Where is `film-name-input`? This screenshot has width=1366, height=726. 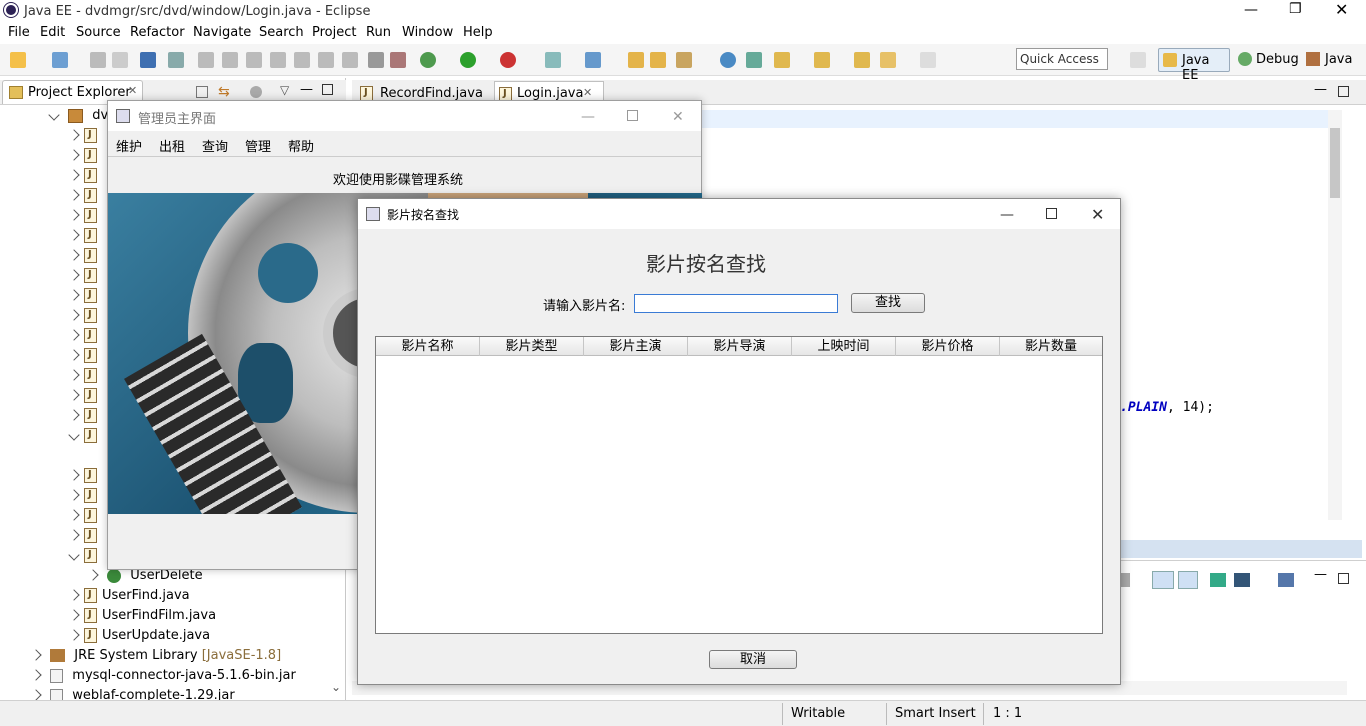 film-name-input is located at coordinates (736, 303).